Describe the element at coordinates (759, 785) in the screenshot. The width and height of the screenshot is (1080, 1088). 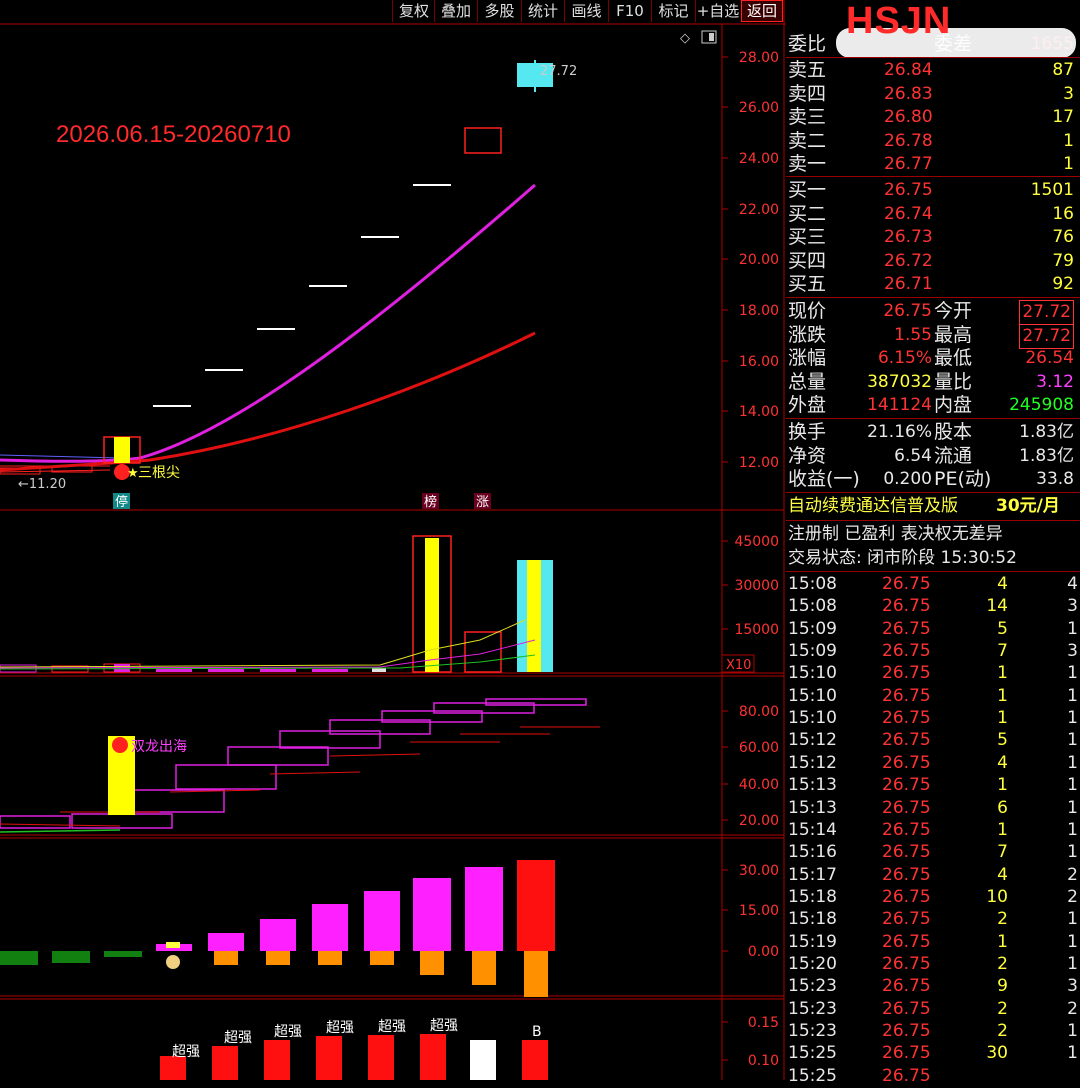
I see `indicator1-tick: 40.00` at that location.